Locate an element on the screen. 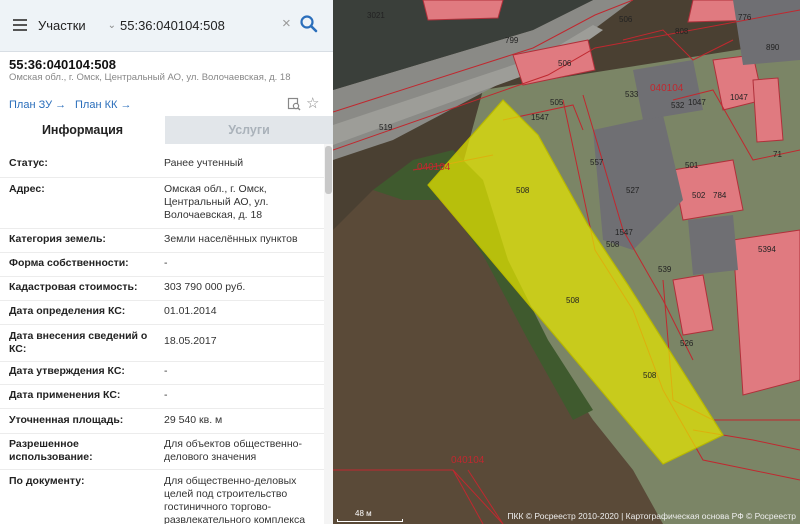 Image resolution: width=800 pixels, height=524 pixels. info-label: Разрешенное использование: is located at coordinates (51, 450).